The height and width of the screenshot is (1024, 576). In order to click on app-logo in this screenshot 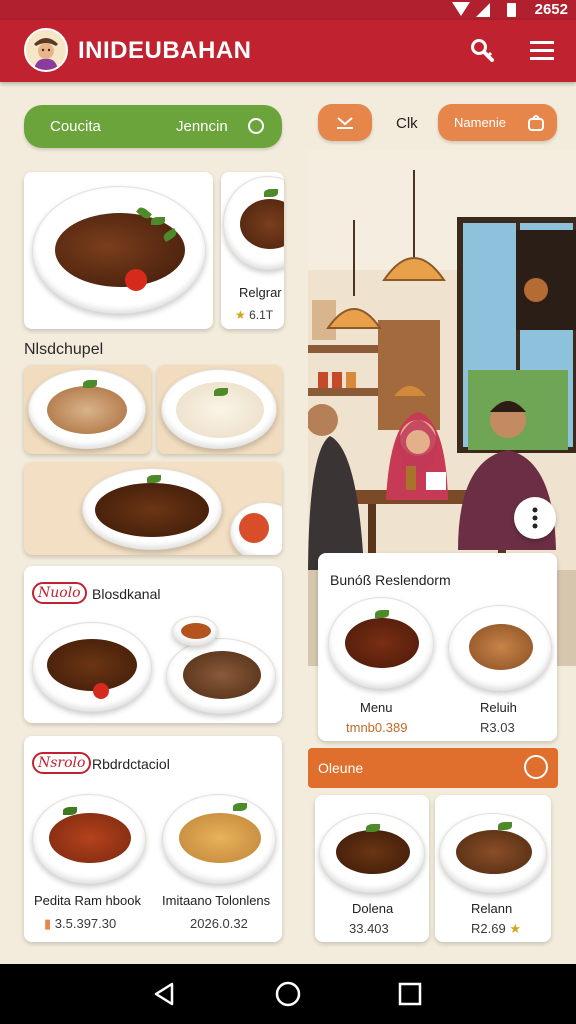, I will do `click(46, 50)`.